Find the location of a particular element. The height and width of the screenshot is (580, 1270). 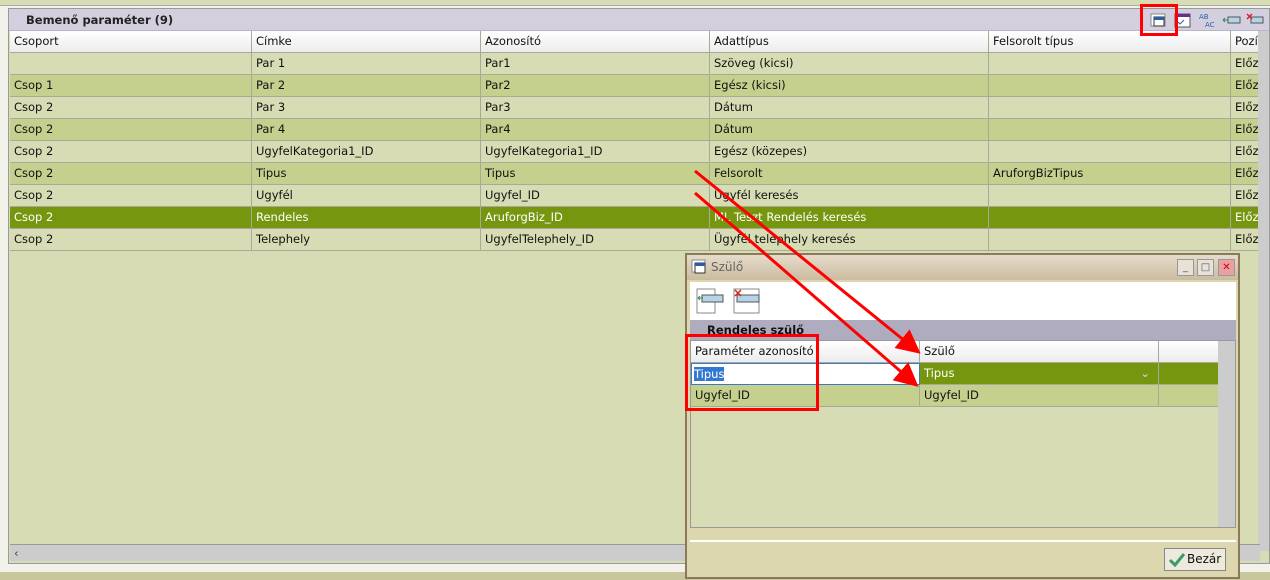

maximize-button: □ is located at coordinates (1205, 267).